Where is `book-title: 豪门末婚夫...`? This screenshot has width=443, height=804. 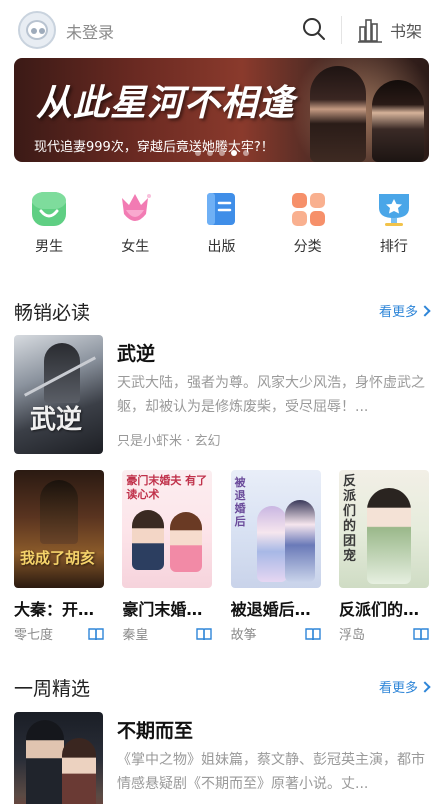 book-title: 豪门末婚夫... is located at coordinates (167, 609).